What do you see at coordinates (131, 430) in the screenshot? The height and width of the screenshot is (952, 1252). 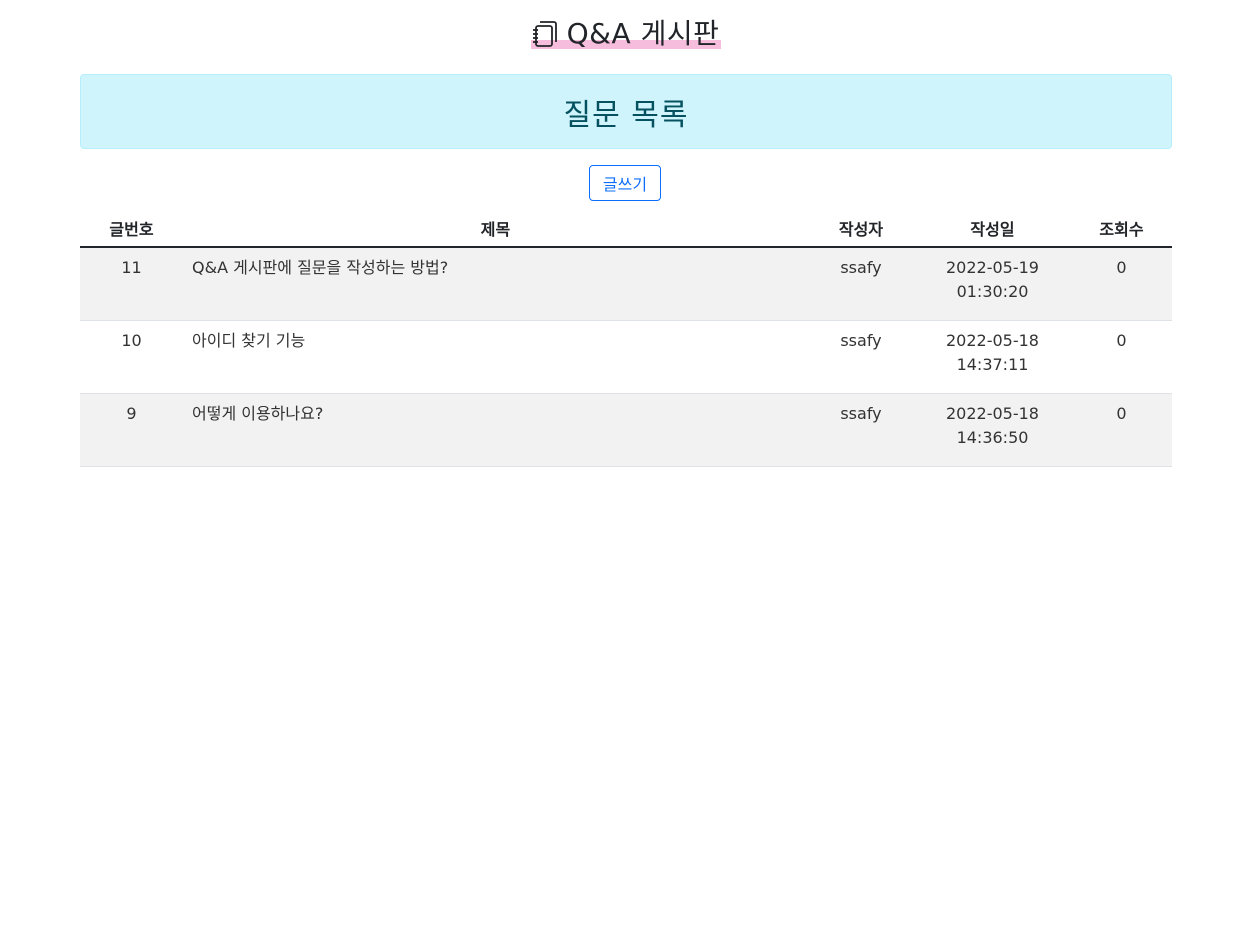 I see `row-number: 9` at bounding box center [131, 430].